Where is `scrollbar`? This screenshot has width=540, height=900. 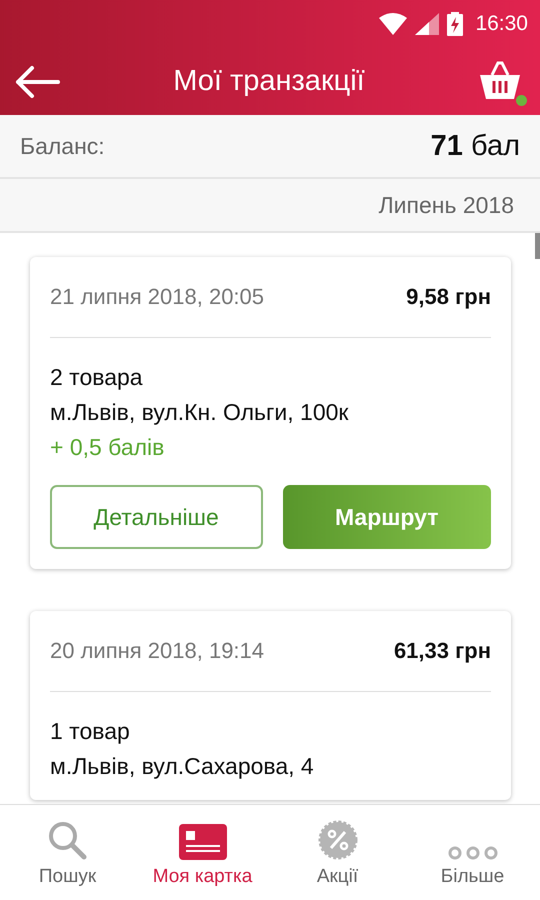 scrollbar is located at coordinates (537, 246).